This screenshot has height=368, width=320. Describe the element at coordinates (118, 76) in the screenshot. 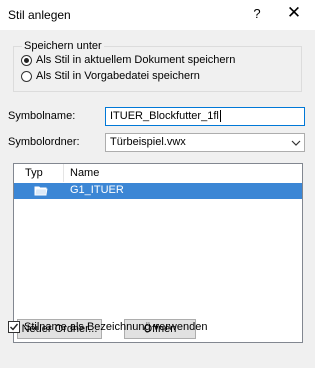

I see `radio-label: Als Stil in Vorgabedatei speichern` at that location.